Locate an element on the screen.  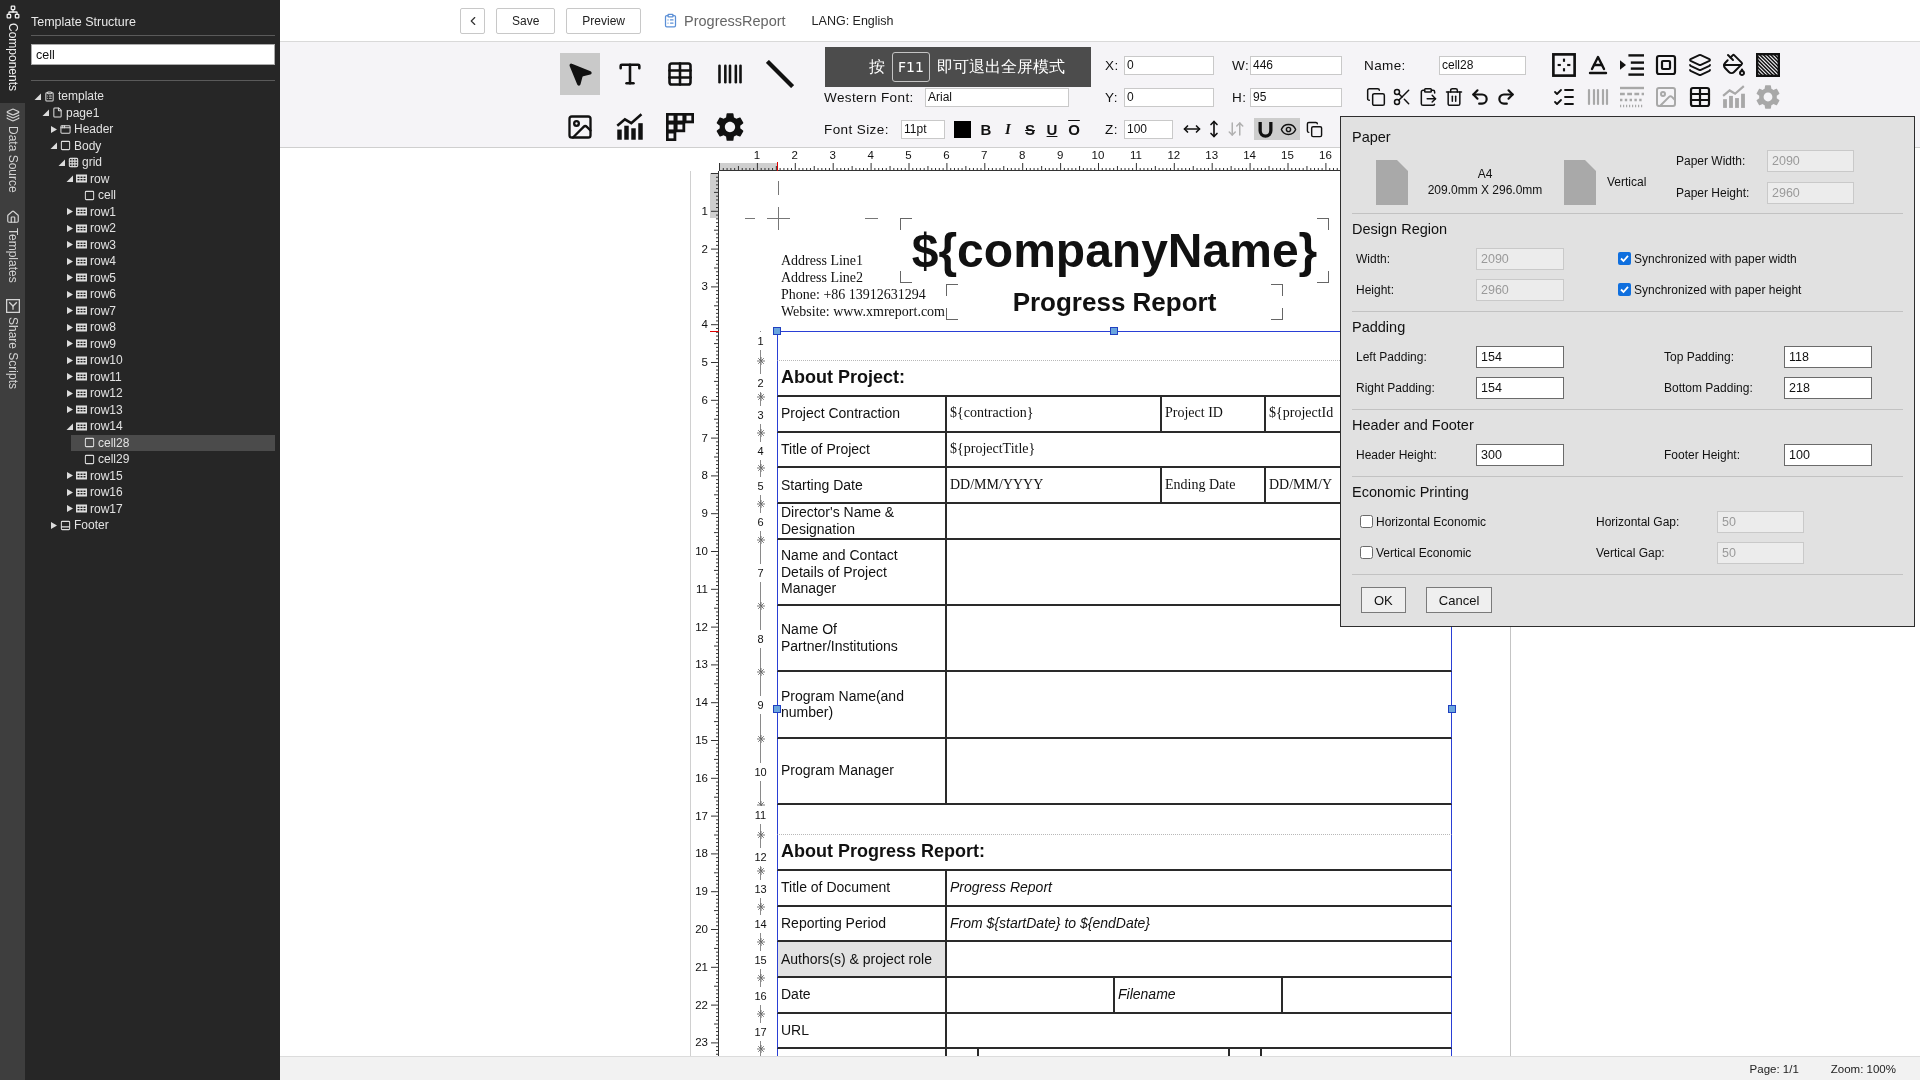
tree-item: row12 is located at coordinates (169, 393).